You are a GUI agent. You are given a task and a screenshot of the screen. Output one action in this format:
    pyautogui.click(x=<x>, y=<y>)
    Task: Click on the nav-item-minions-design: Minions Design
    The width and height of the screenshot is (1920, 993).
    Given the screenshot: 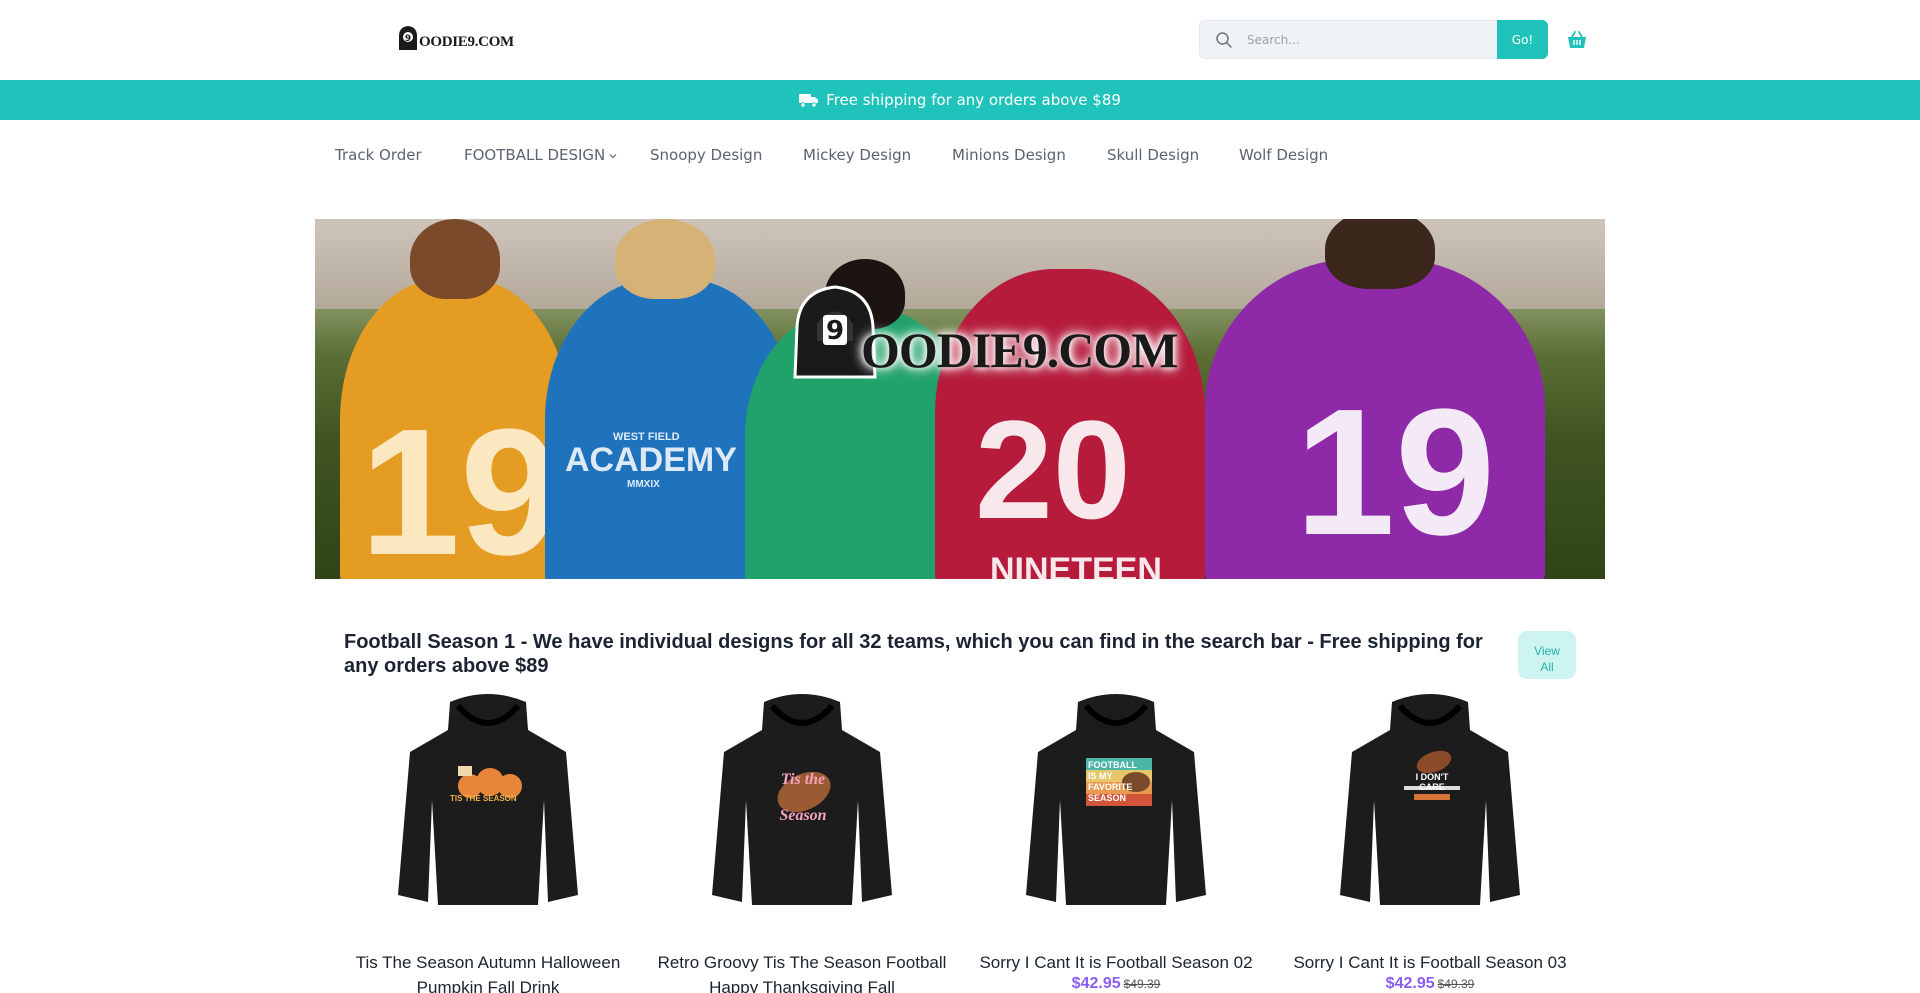 What is the action you would take?
    pyautogui.click(x=1009, y=155)
    